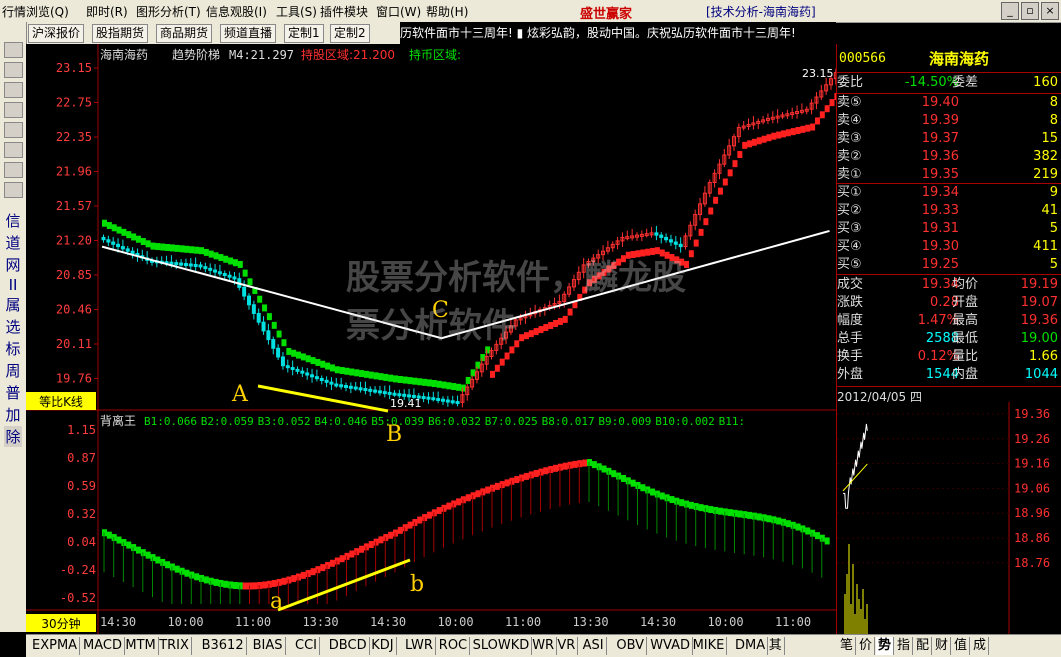 The height and width of the screenshot is (657, 1061). Describe the element at coordinates (120, 33) in the screenshot. I see `tab-index-futures: 股指期货` at that location.